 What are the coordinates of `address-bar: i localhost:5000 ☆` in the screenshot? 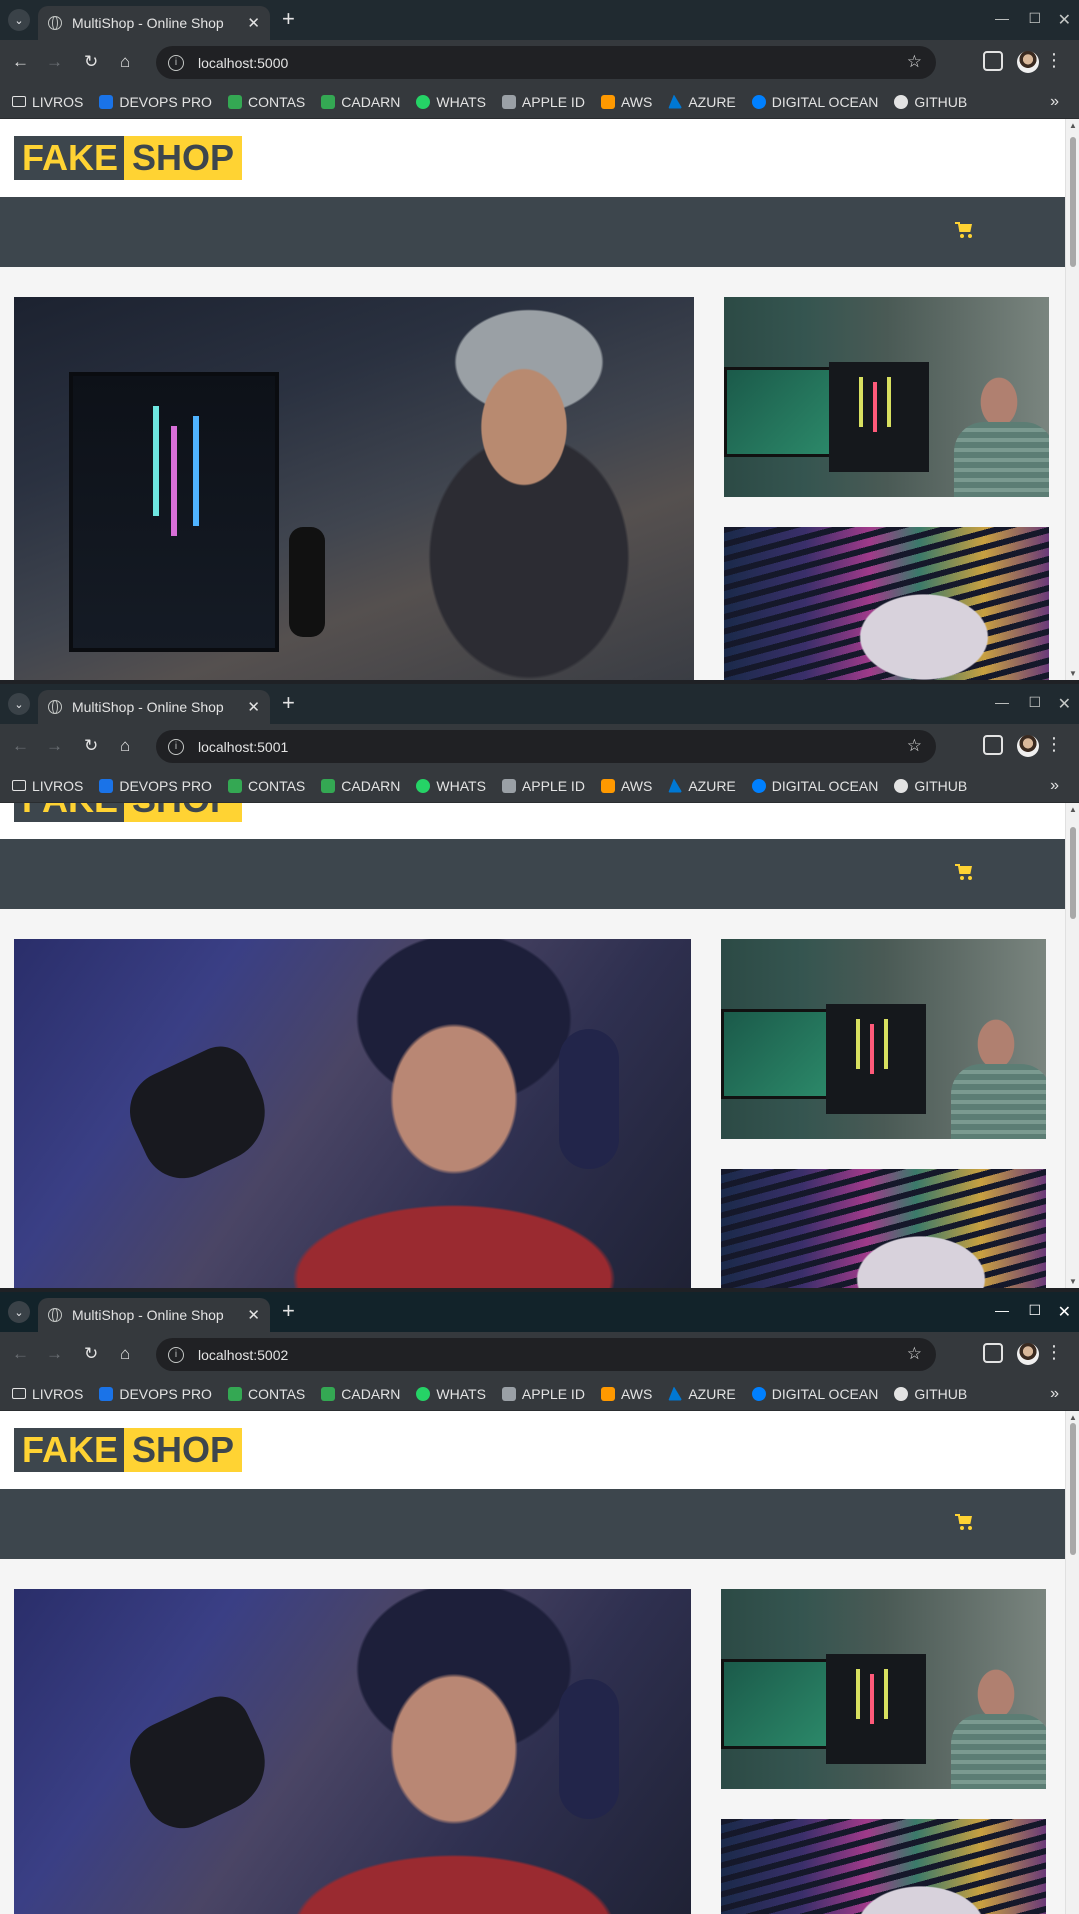 It's located at (546, 62).